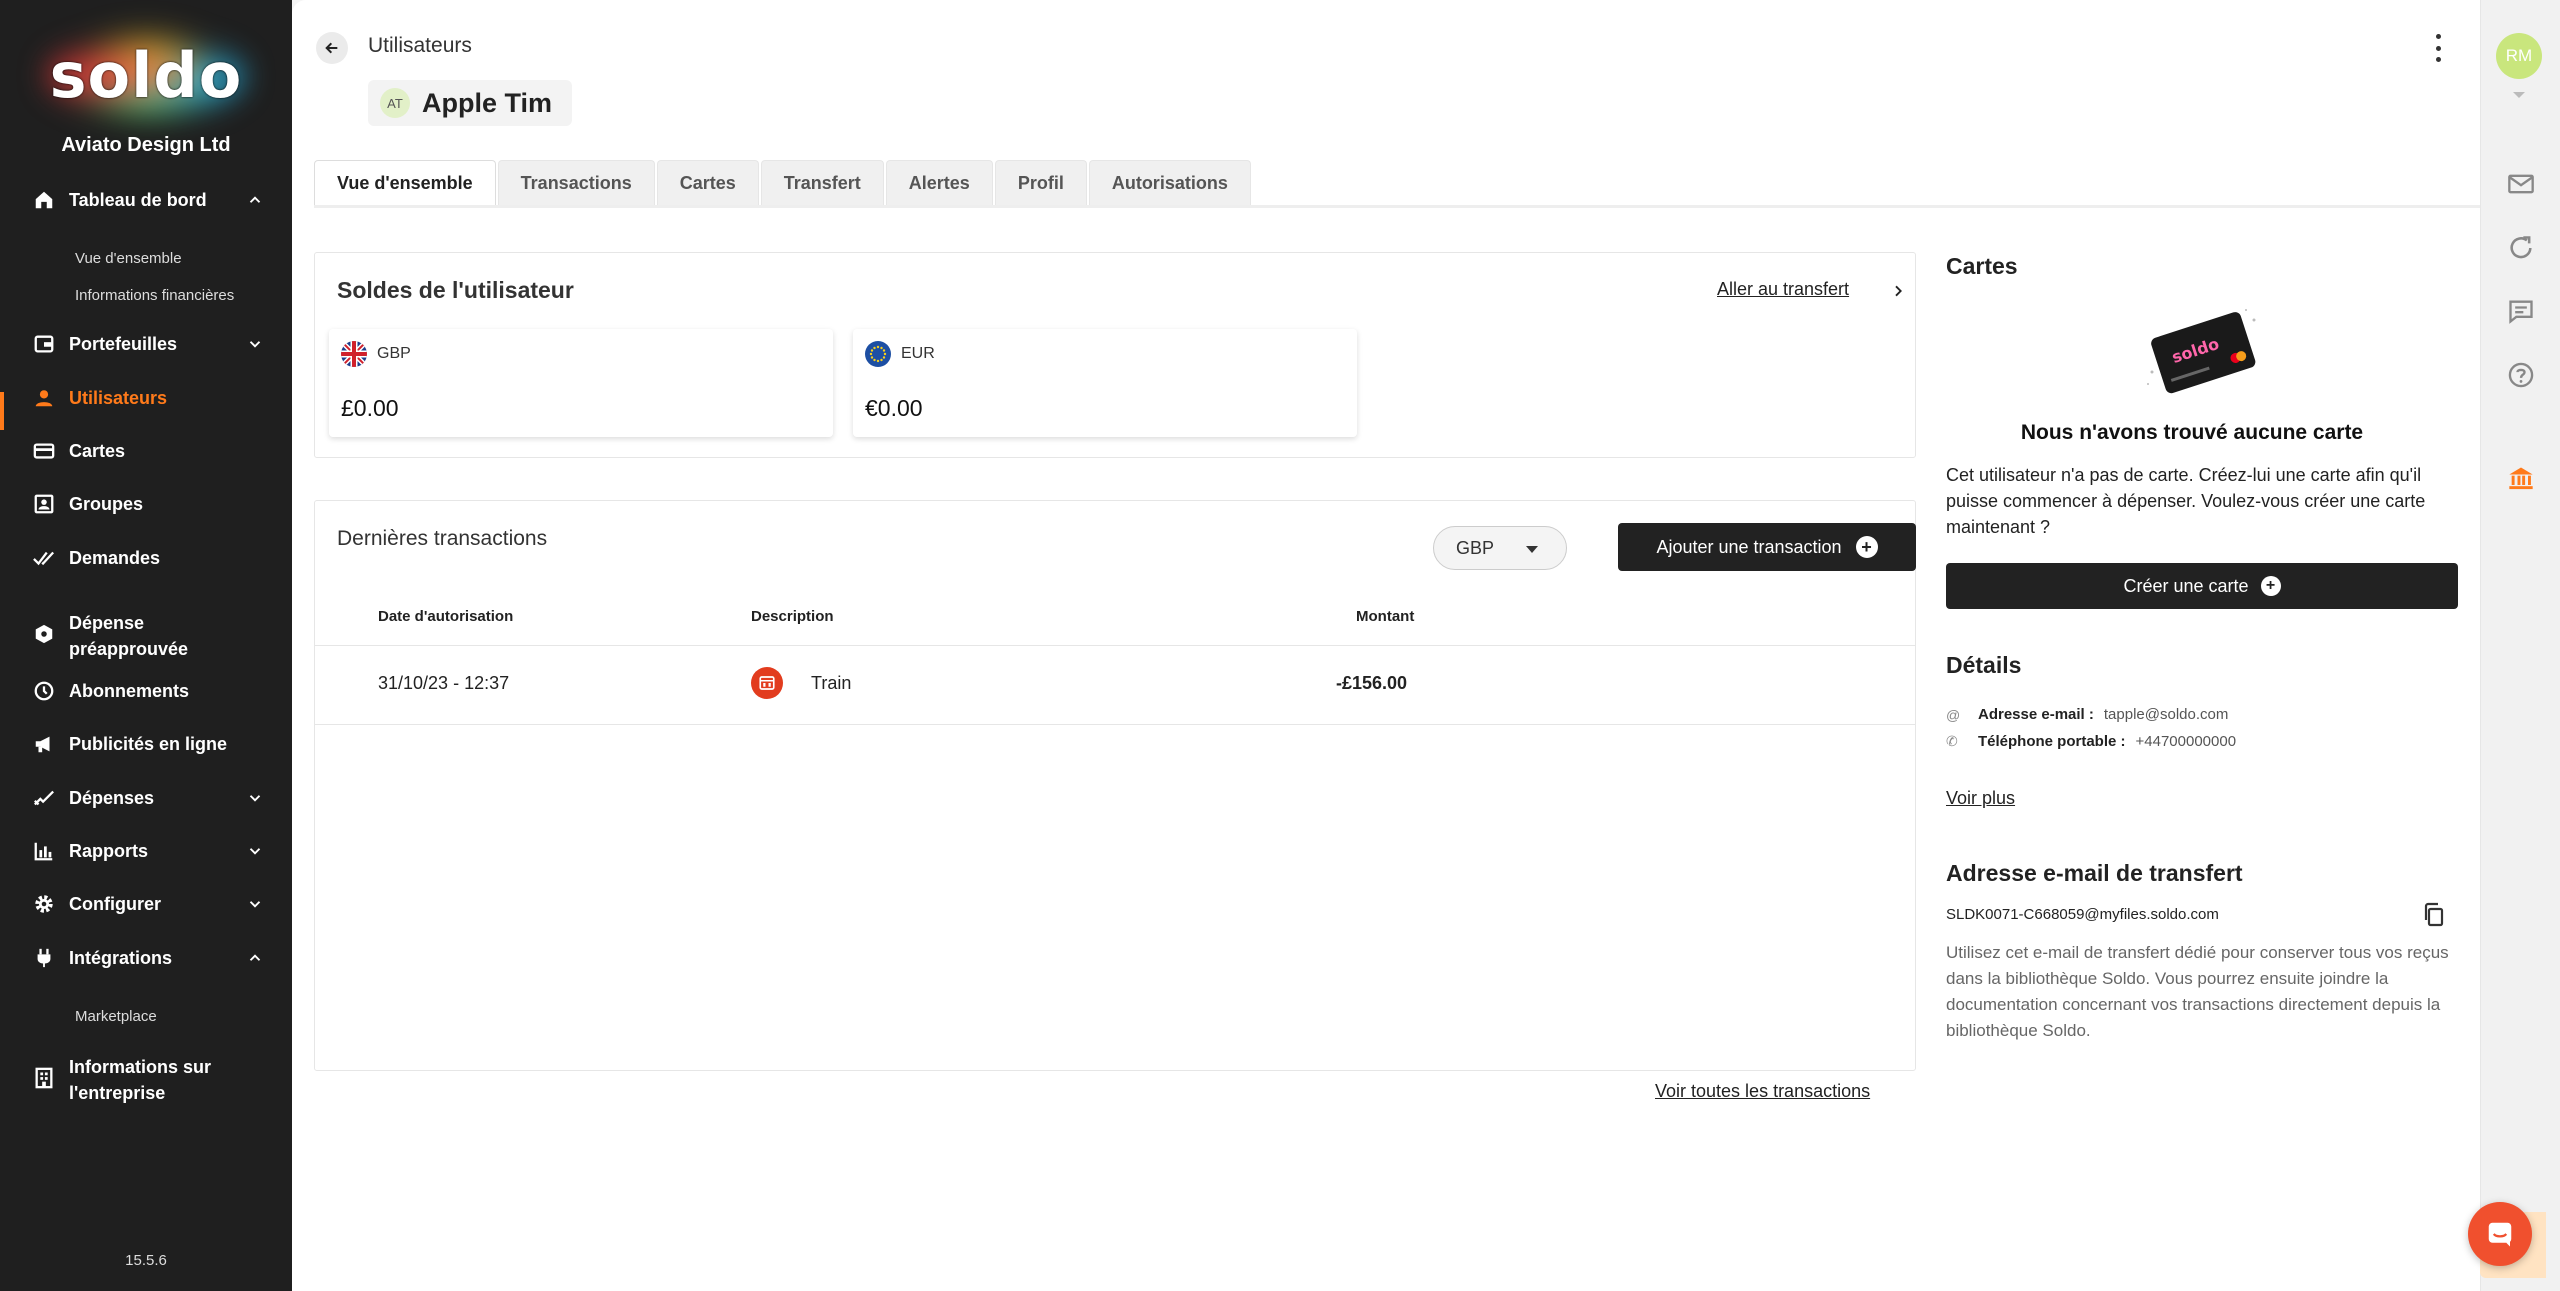 The width and height of the screenshot is (2560, 1291). I want to click on merchant-category-icon, so click(767, 683).